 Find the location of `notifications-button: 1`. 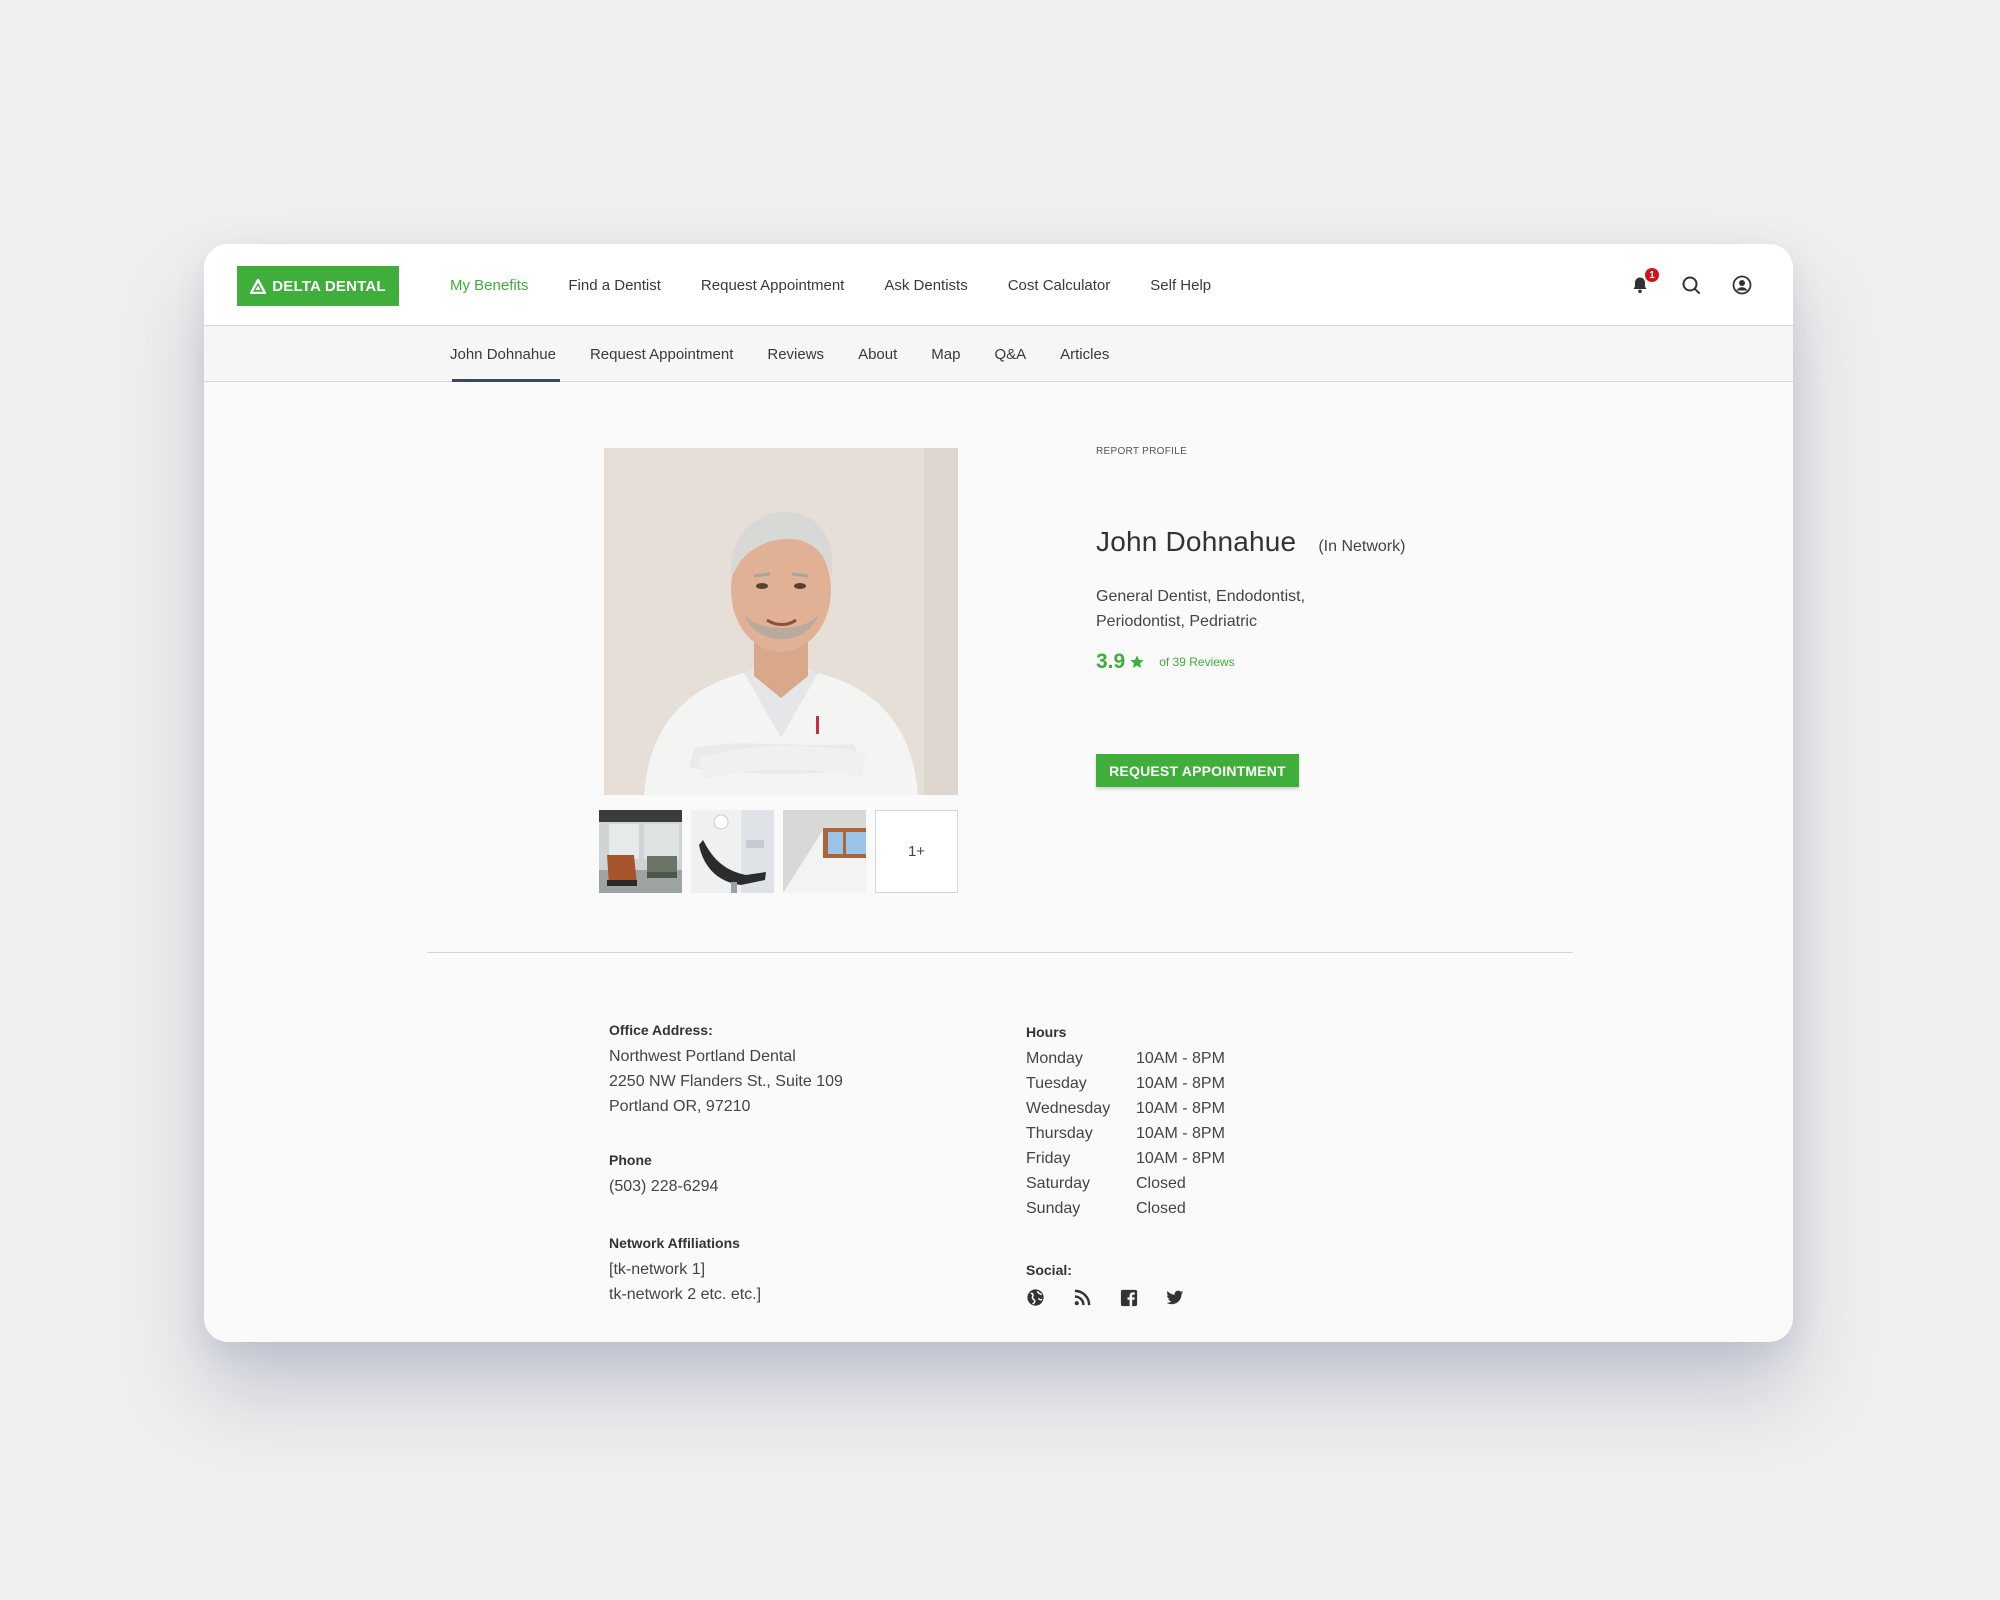

notifications-button: 1 is located at coordinates (1644, 281).